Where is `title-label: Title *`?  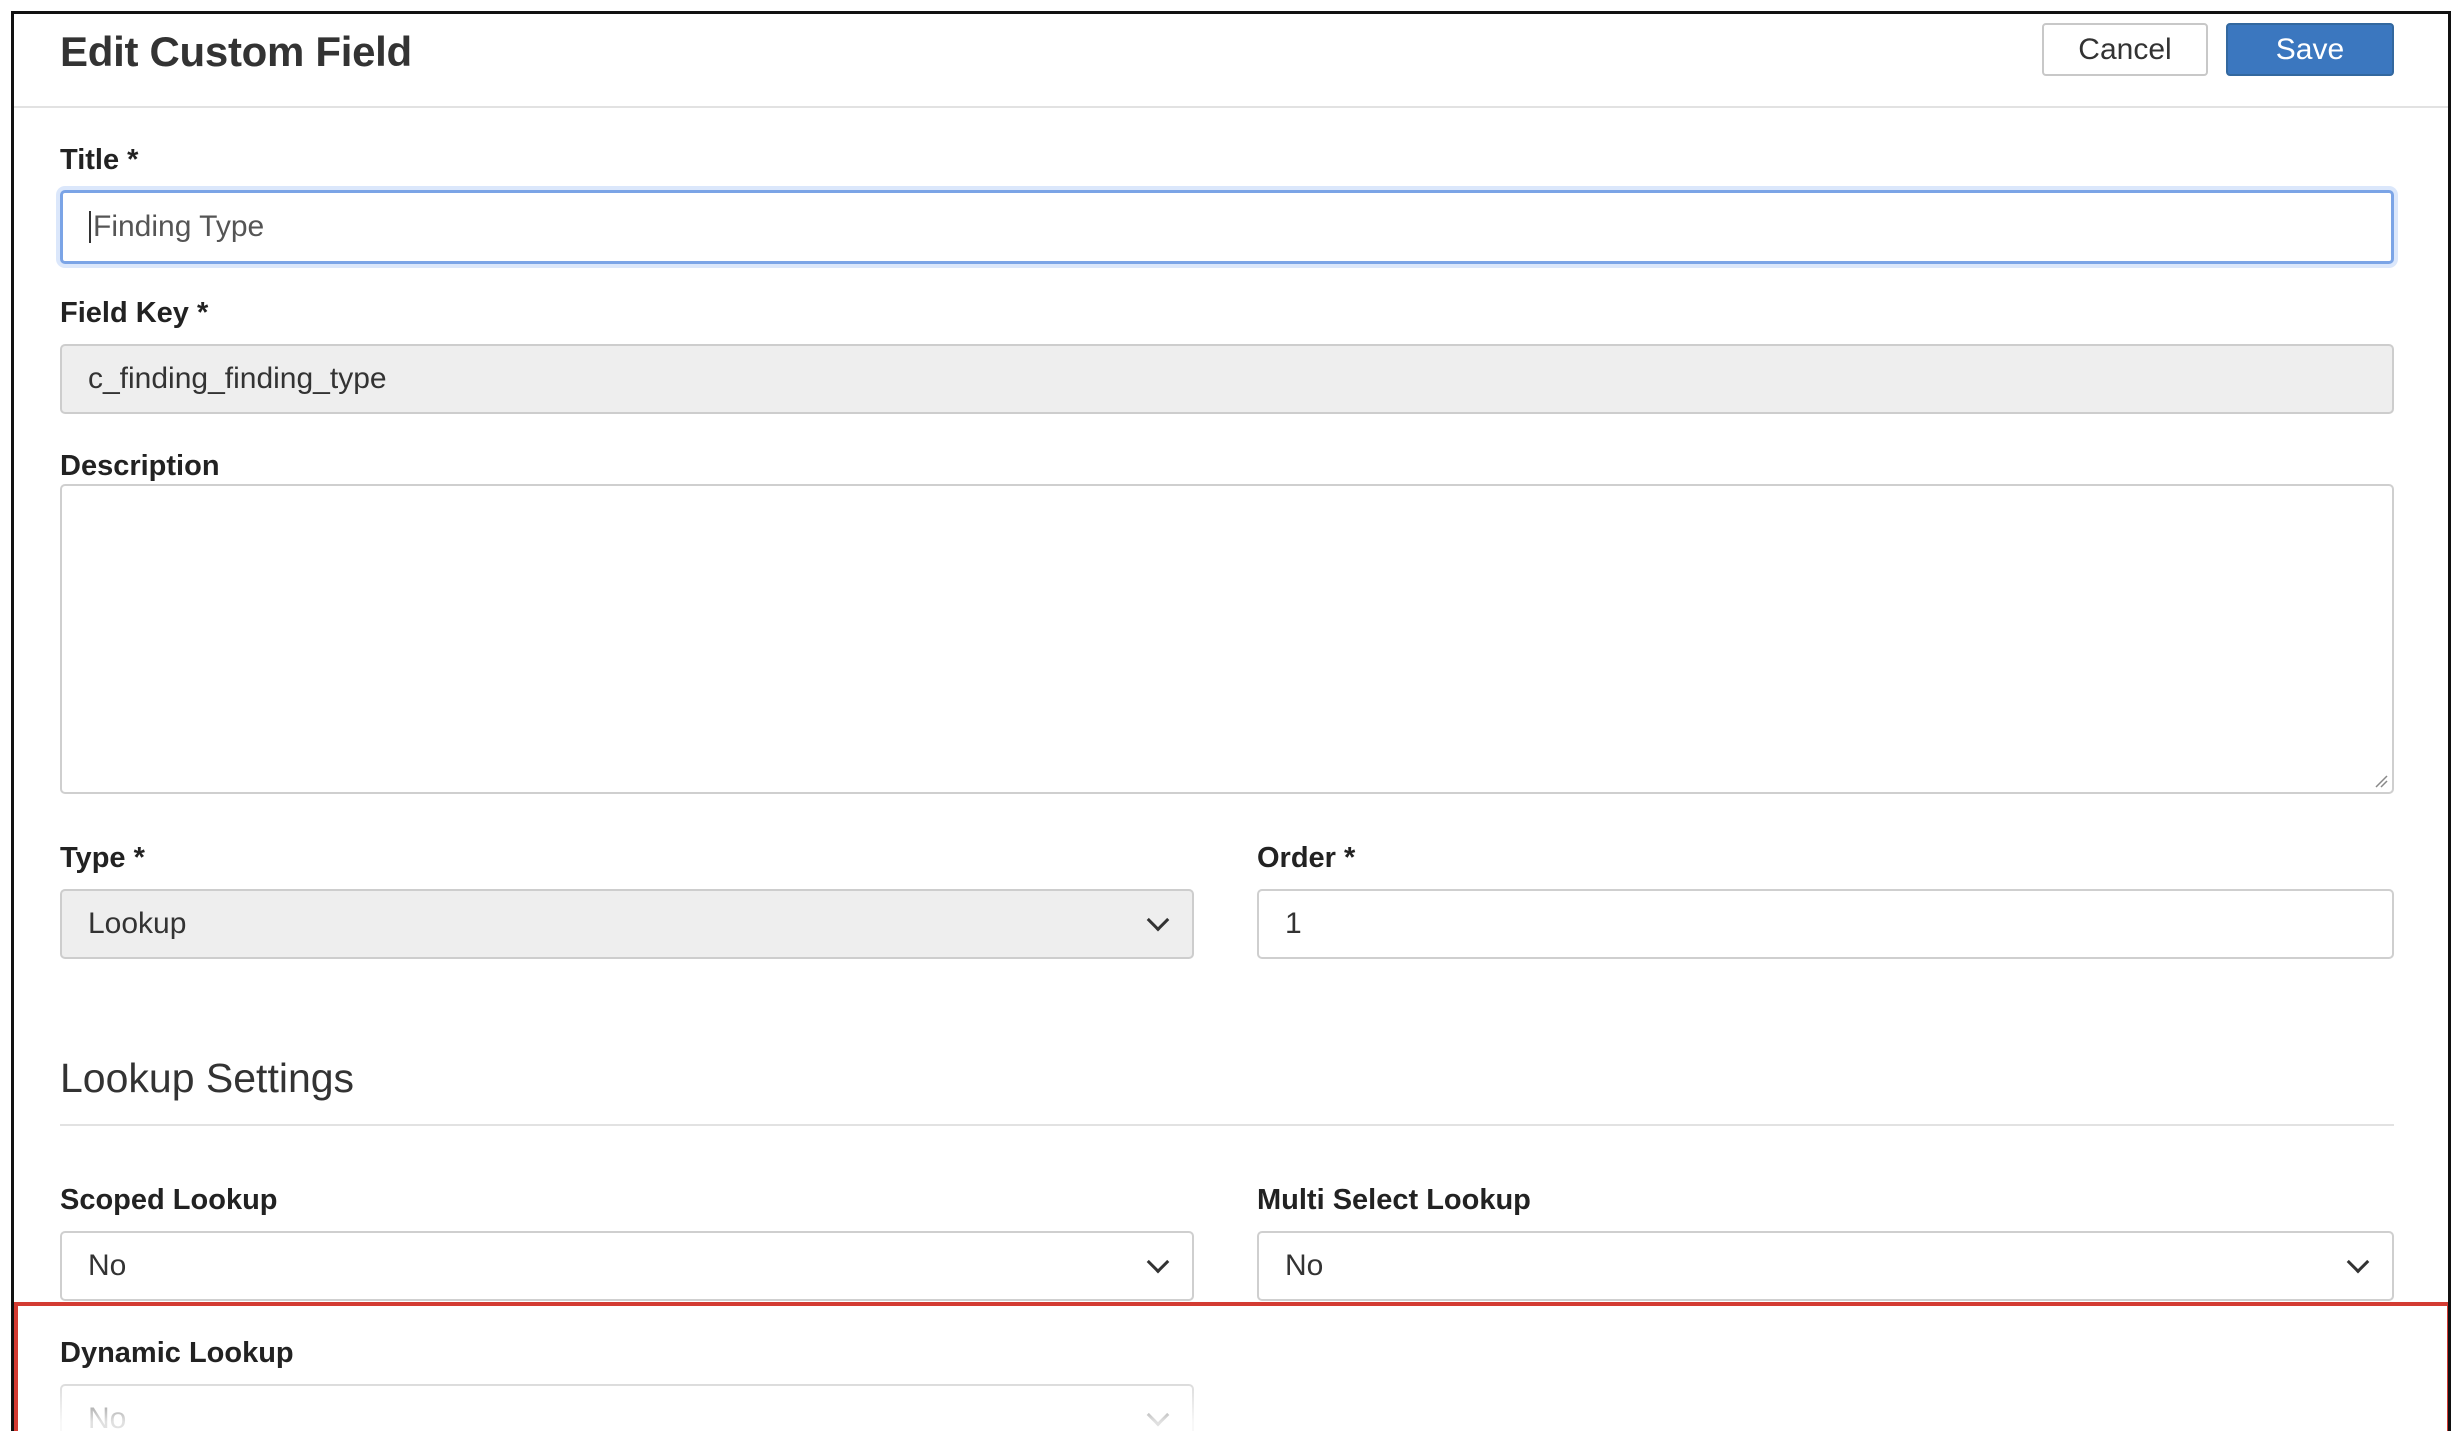 title-label: Title * is located at coordinates (99, 160).